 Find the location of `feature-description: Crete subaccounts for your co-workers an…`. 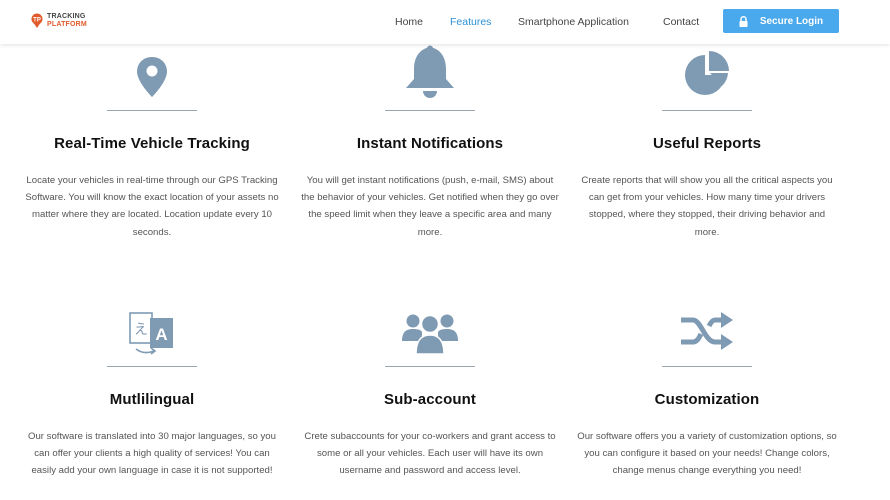

feature-description: Crete subaccounts for your co-workers an… is located at coordinates (430, 454).